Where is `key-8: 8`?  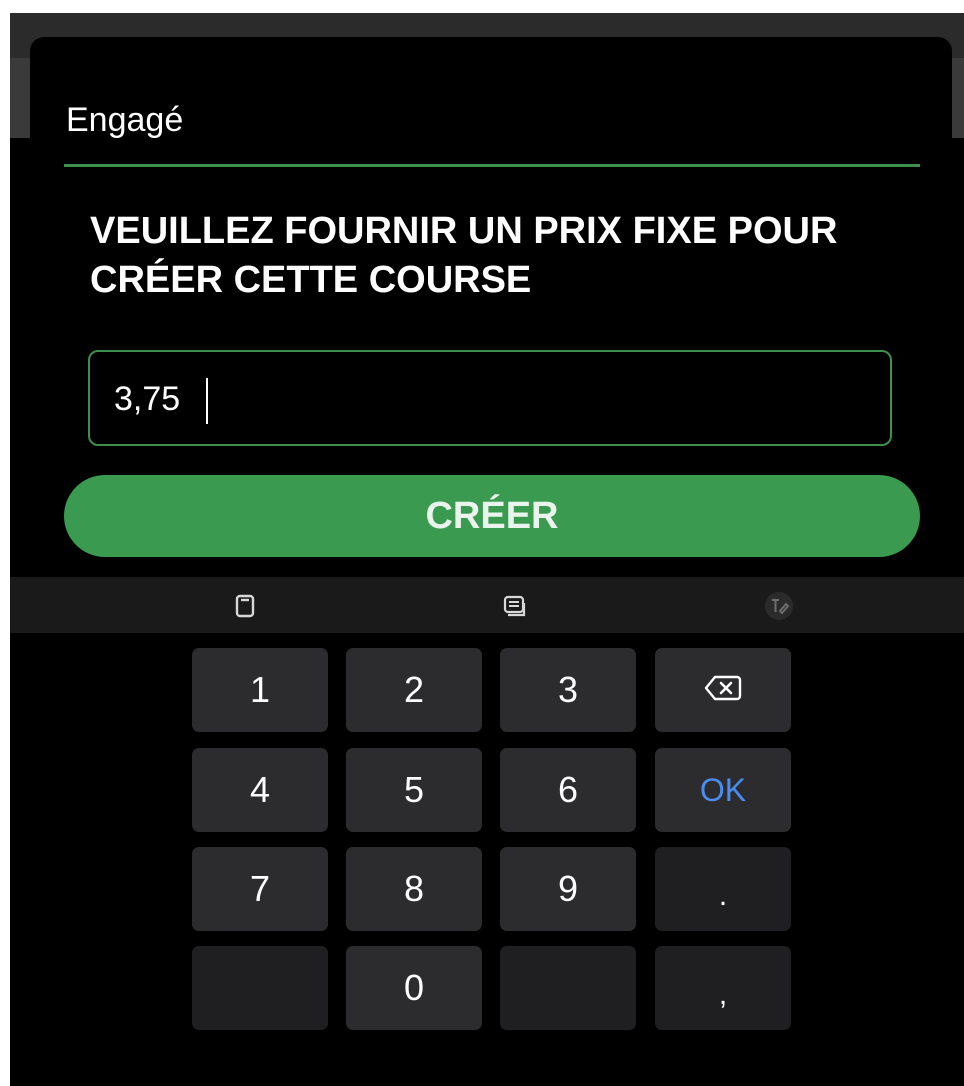 key-8: 8 is located at coordinates (414, 889).